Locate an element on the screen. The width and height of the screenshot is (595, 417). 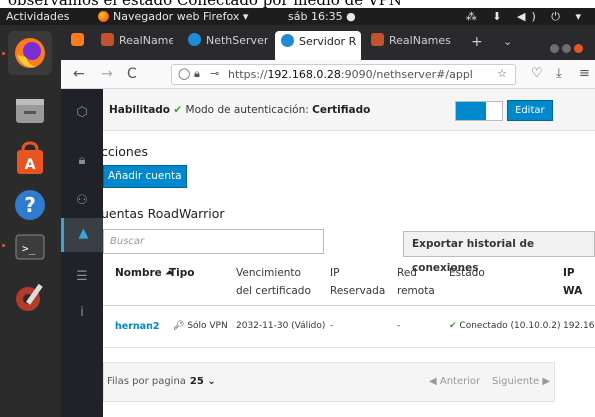
help-icon: ? is located at coordinates (30, 205).